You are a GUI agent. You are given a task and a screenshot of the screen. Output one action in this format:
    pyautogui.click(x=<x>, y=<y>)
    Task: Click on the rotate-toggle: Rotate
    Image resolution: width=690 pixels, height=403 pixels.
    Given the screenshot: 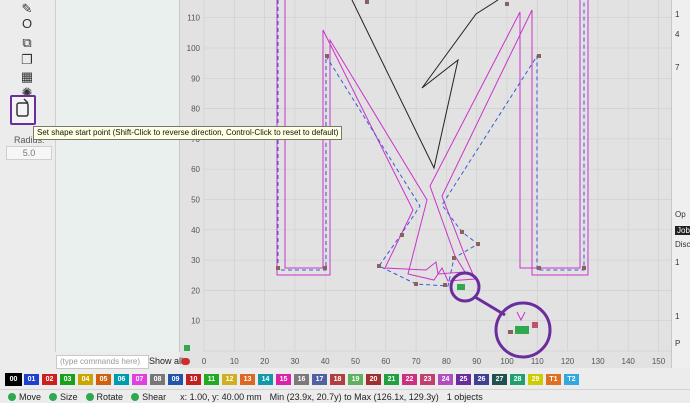 What is the action you would take?
    pyautogui.click(x=104, y=396)
    